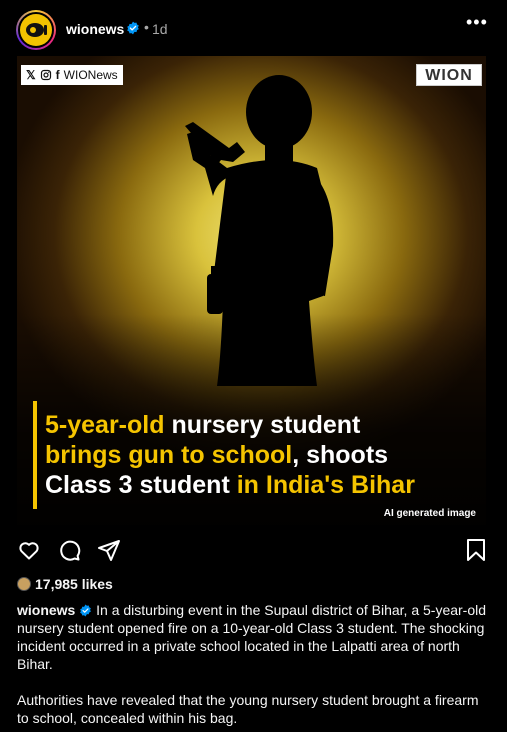 The image size is (507, 732). What do you see at coordinates (266, 425) in the screenshot?
I see `headline-part: nursery student` at bounding box center [266, 425].